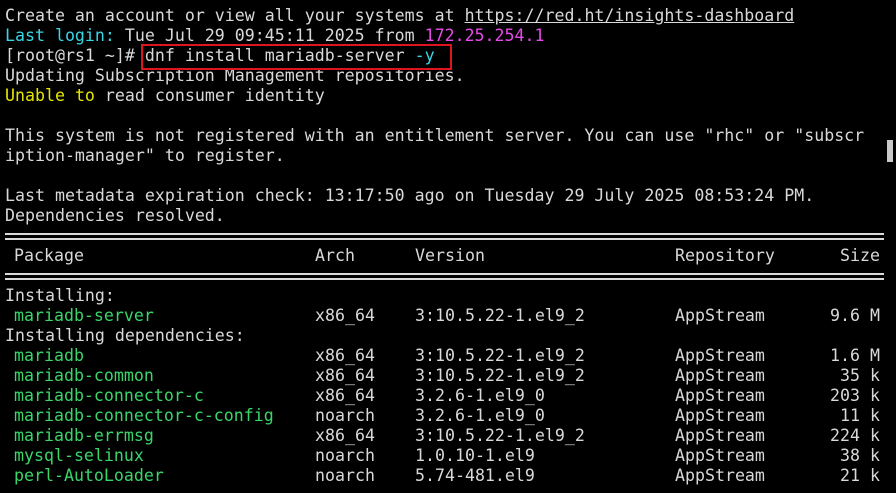  Describe the element at coordinates (855, 355) in the screenshot. I see `package-size: 1.6 M` at that location.